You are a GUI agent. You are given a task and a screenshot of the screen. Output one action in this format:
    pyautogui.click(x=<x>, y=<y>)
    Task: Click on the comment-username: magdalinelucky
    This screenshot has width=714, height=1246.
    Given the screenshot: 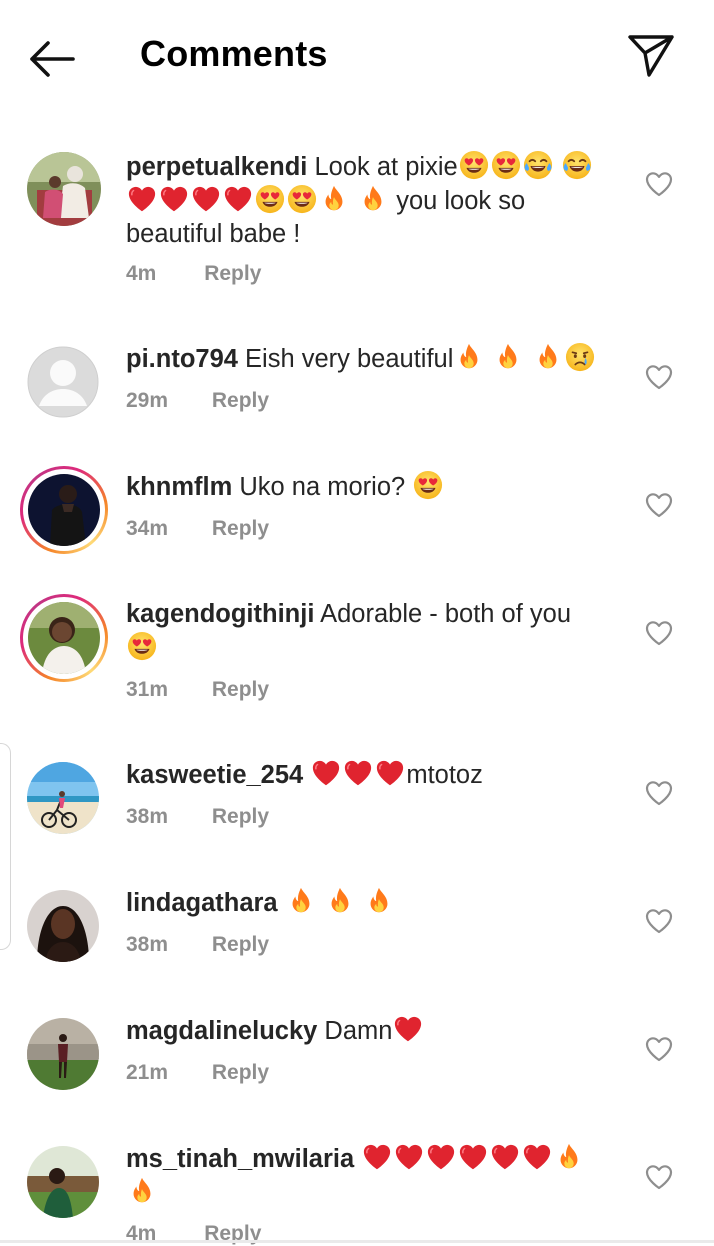 What is the action you would take?
    pyautogui.click(x=221, y=1031)
    